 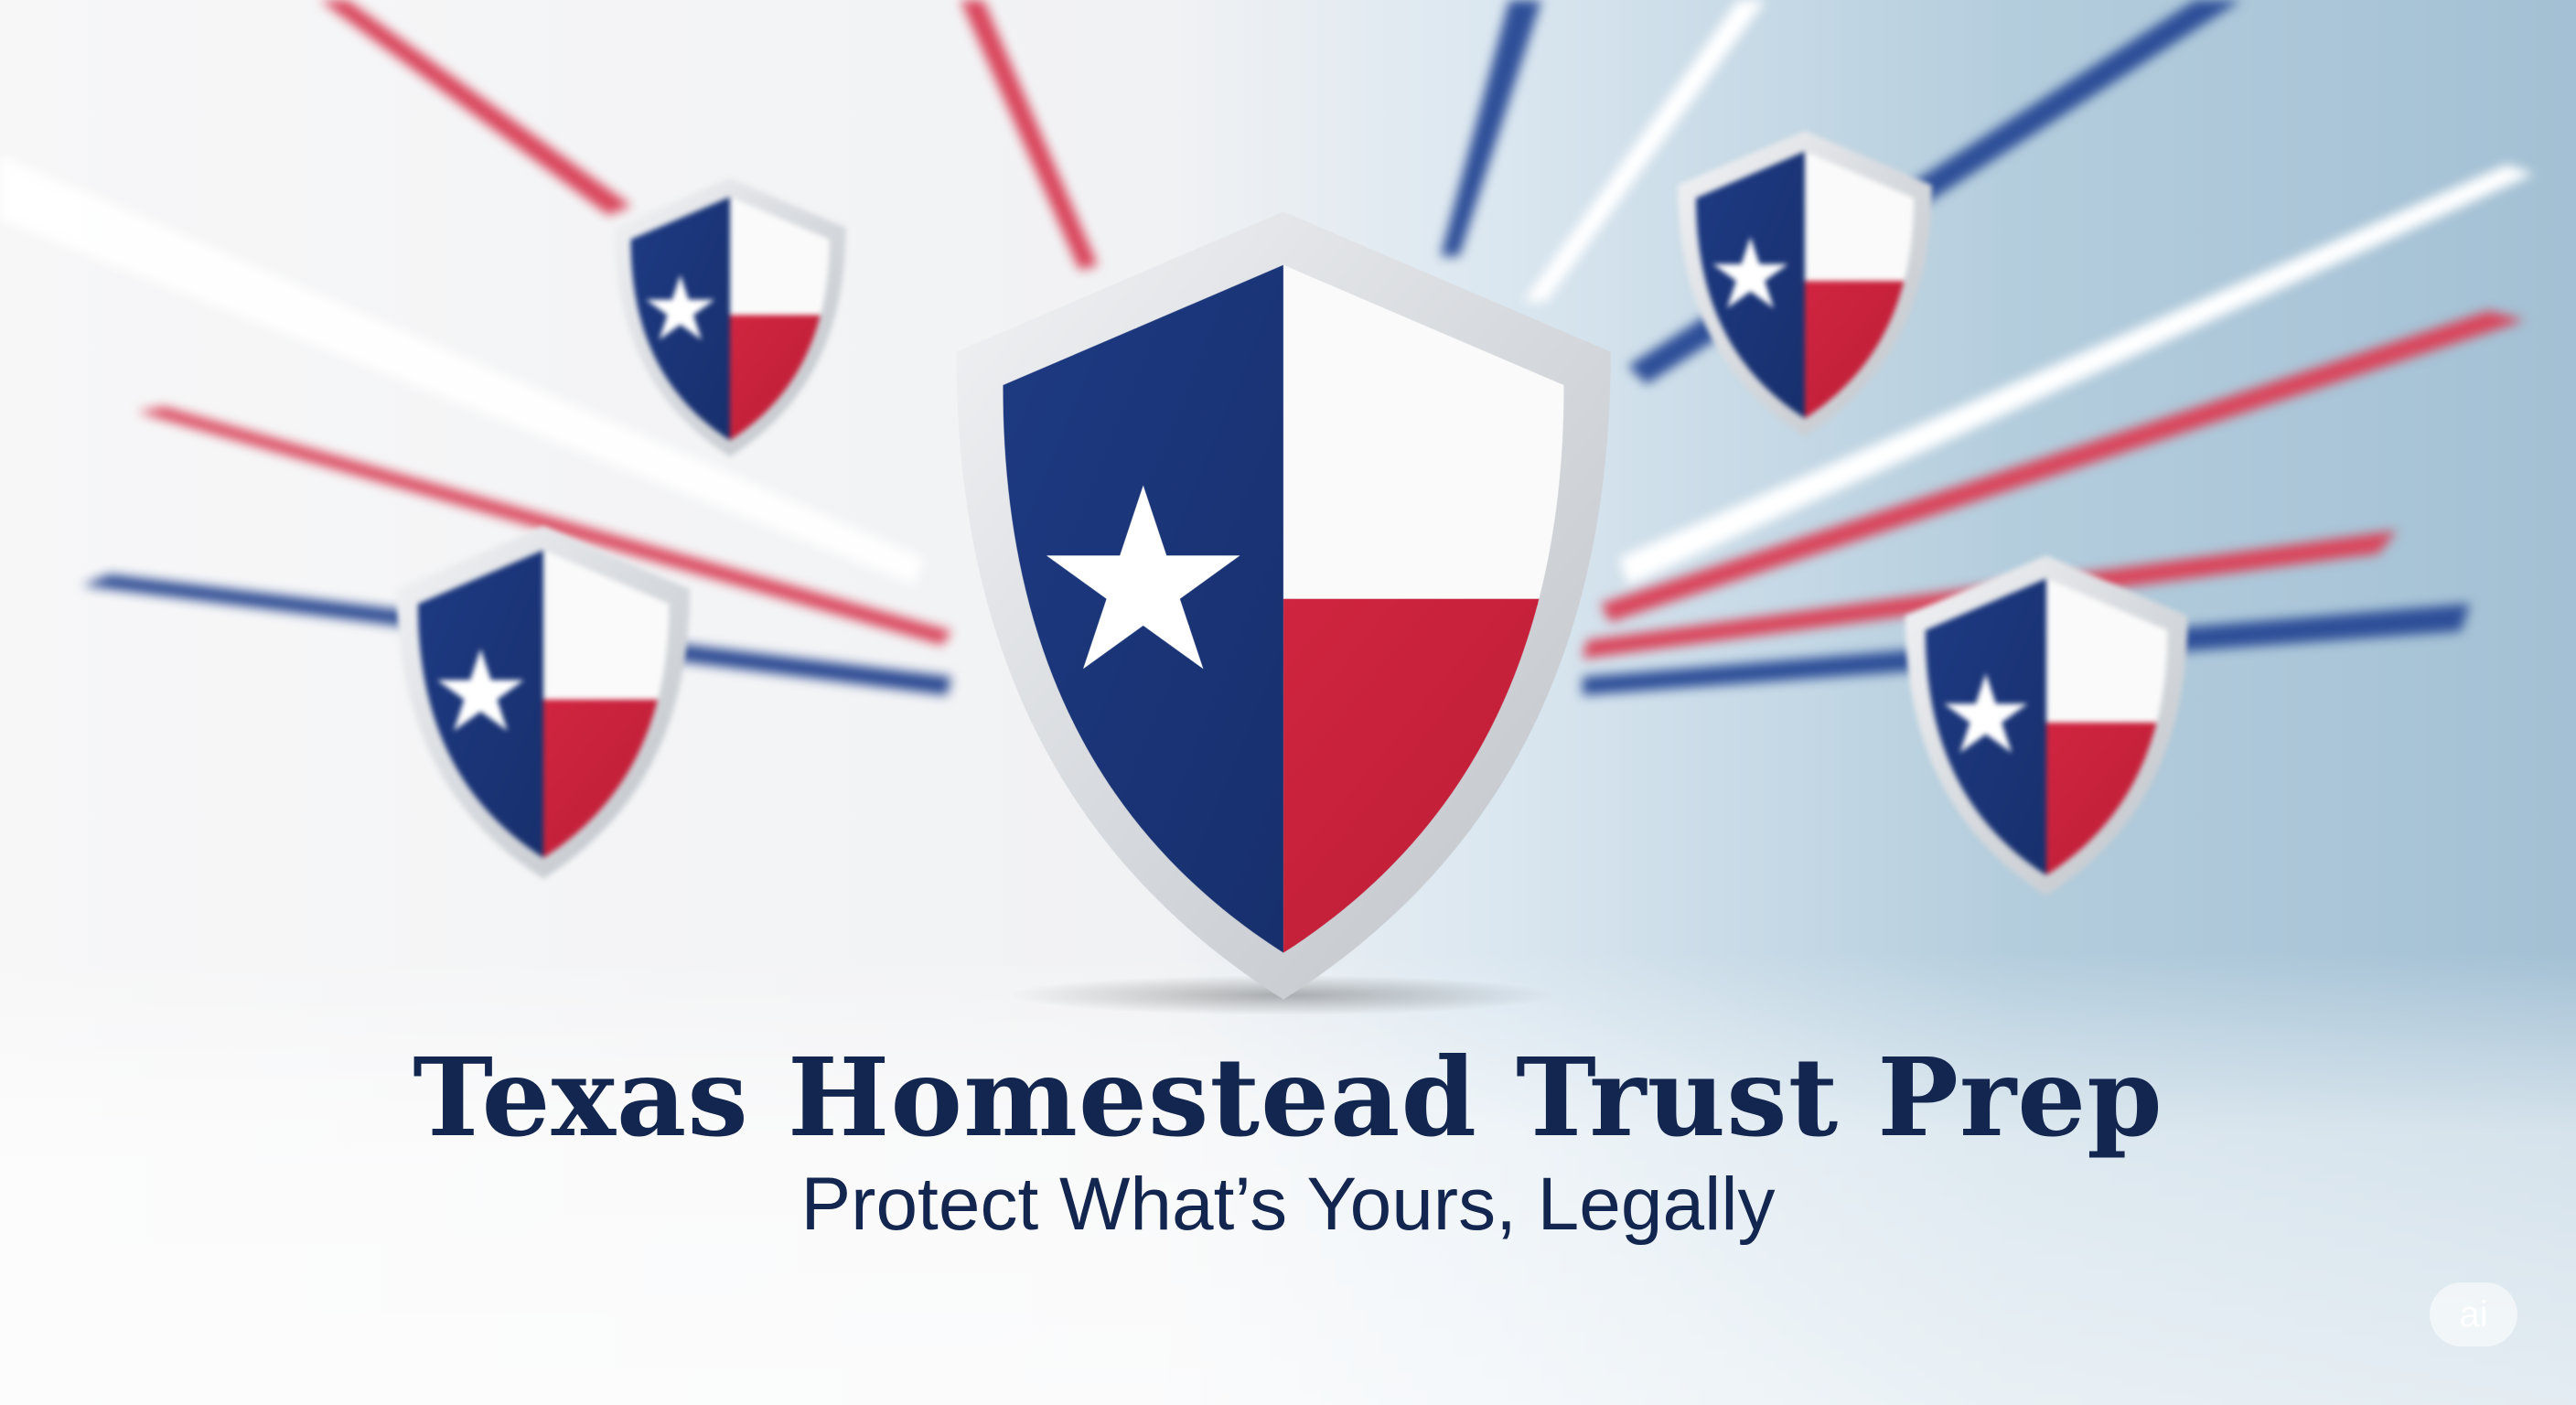 I want to click on ai-badge: ai, so click(x=2474, y=1314).